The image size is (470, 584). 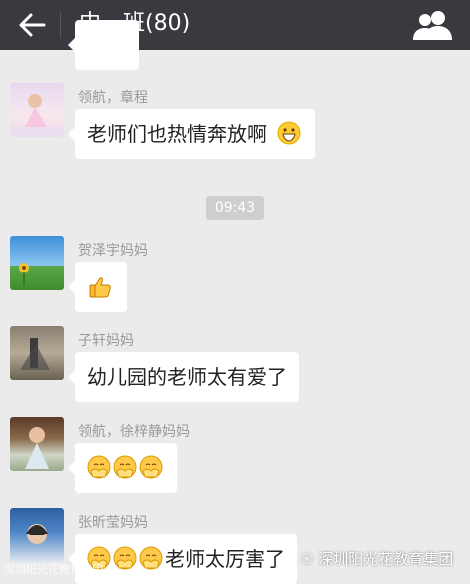 What do you see at coordinates (225, 559) in the screenshot?
I see `message-text: 老师太厉害了` at bounding box center [225, 559].